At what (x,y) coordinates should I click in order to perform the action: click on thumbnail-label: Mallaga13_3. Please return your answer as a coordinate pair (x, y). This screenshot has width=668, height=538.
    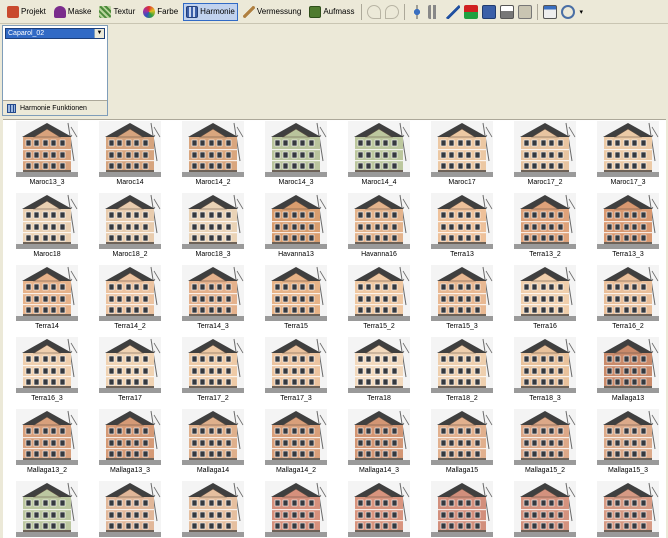
    Looking at the image, I should click on (130, 470).